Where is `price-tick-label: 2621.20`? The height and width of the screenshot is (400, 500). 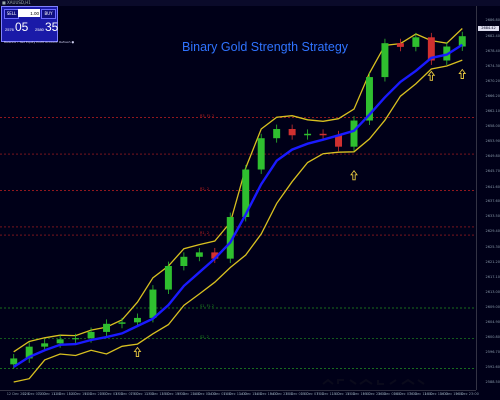
price-tick-label: 2621.20 is located at coordinates (492, 261).